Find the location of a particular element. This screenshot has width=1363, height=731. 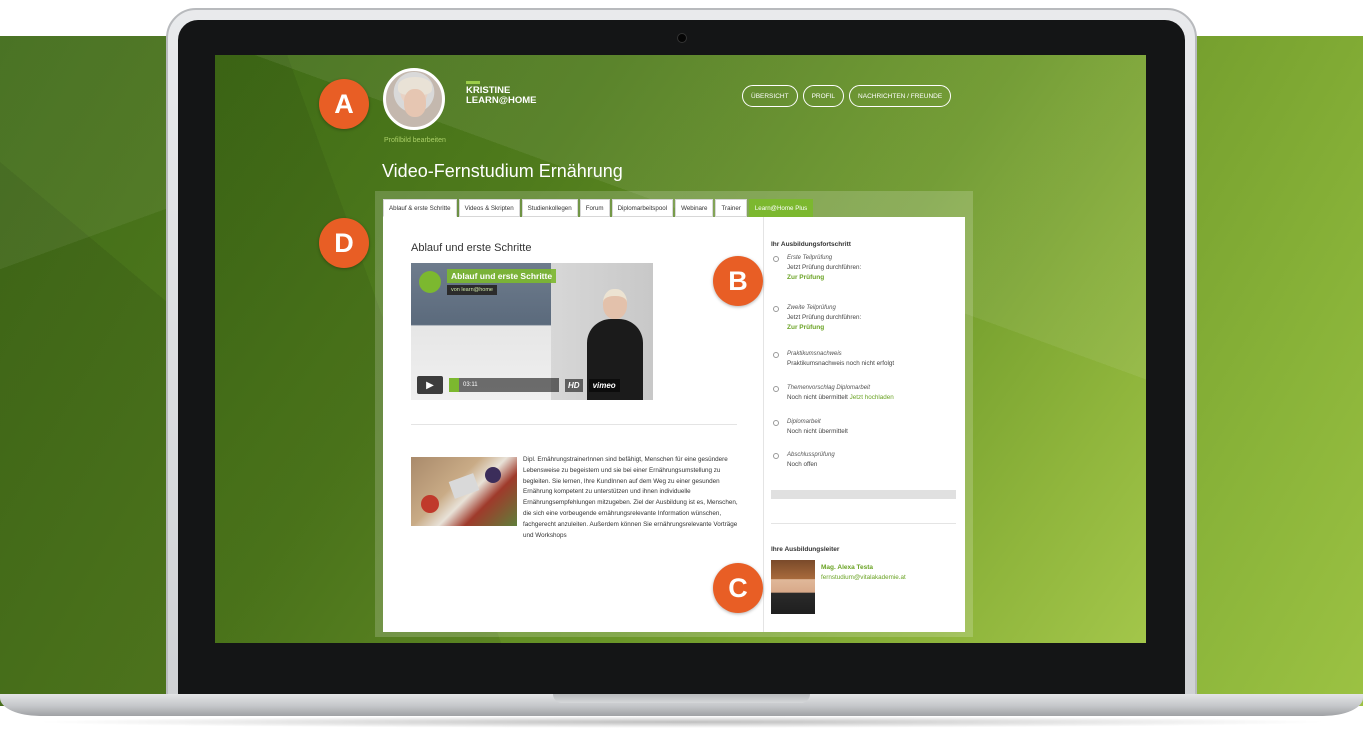

tab-webinare: Webinare is located at coordinates (694, 208).